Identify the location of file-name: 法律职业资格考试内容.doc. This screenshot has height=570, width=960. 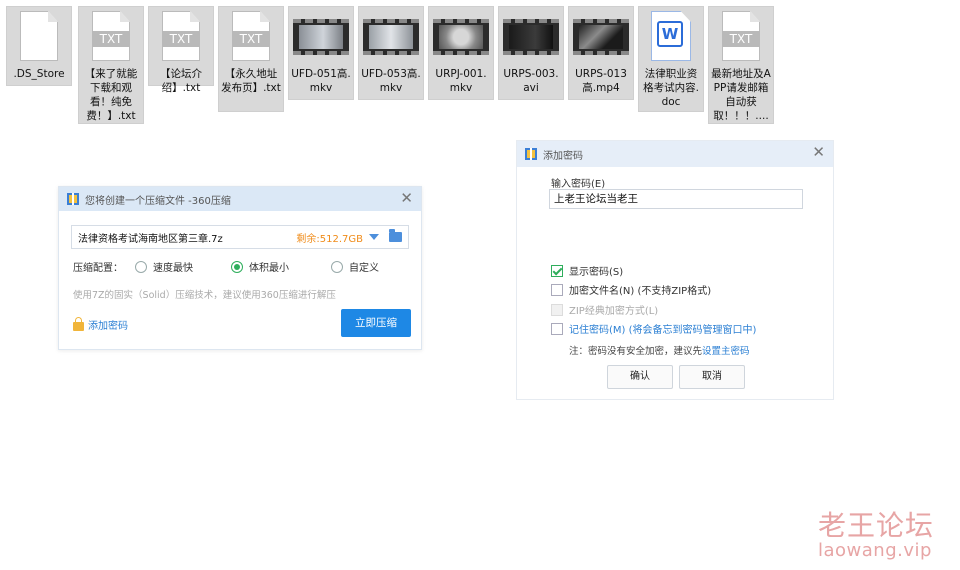
(671, 88).